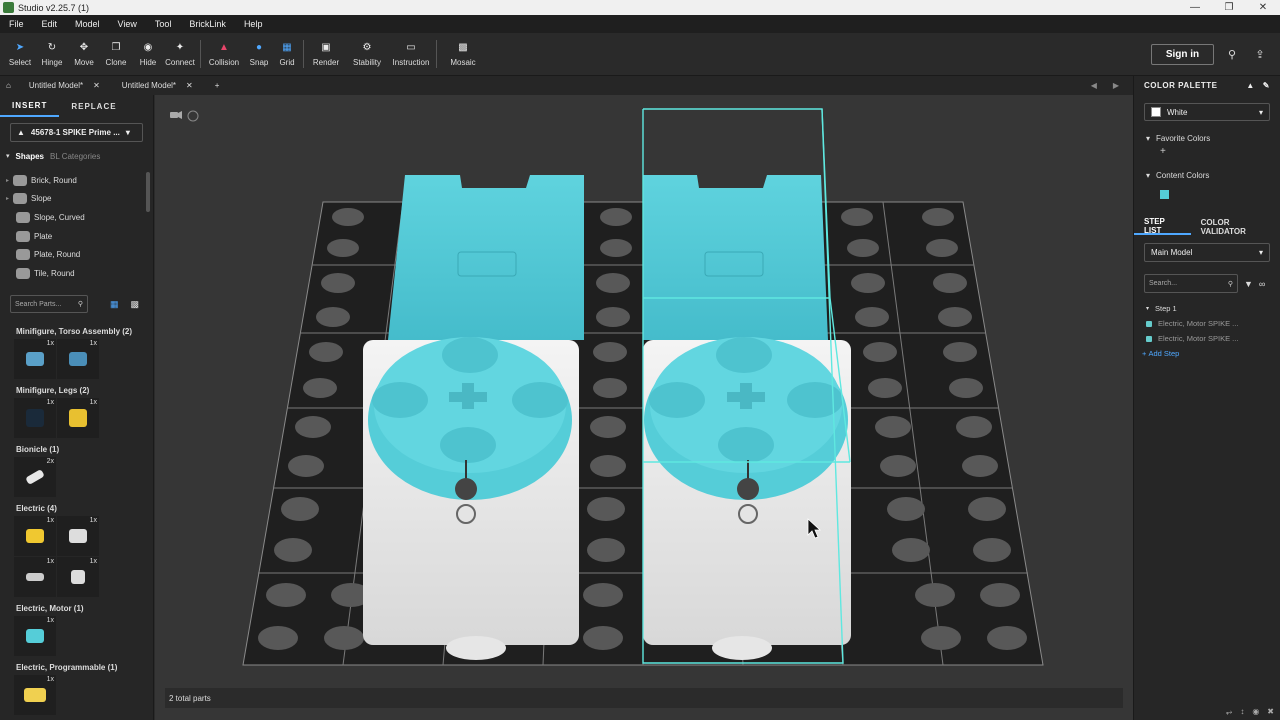 Image resolution: width=1280 pixels, height=720 pixels. I want to click on collision-tool: ▲ Collision, so click(224, 54).